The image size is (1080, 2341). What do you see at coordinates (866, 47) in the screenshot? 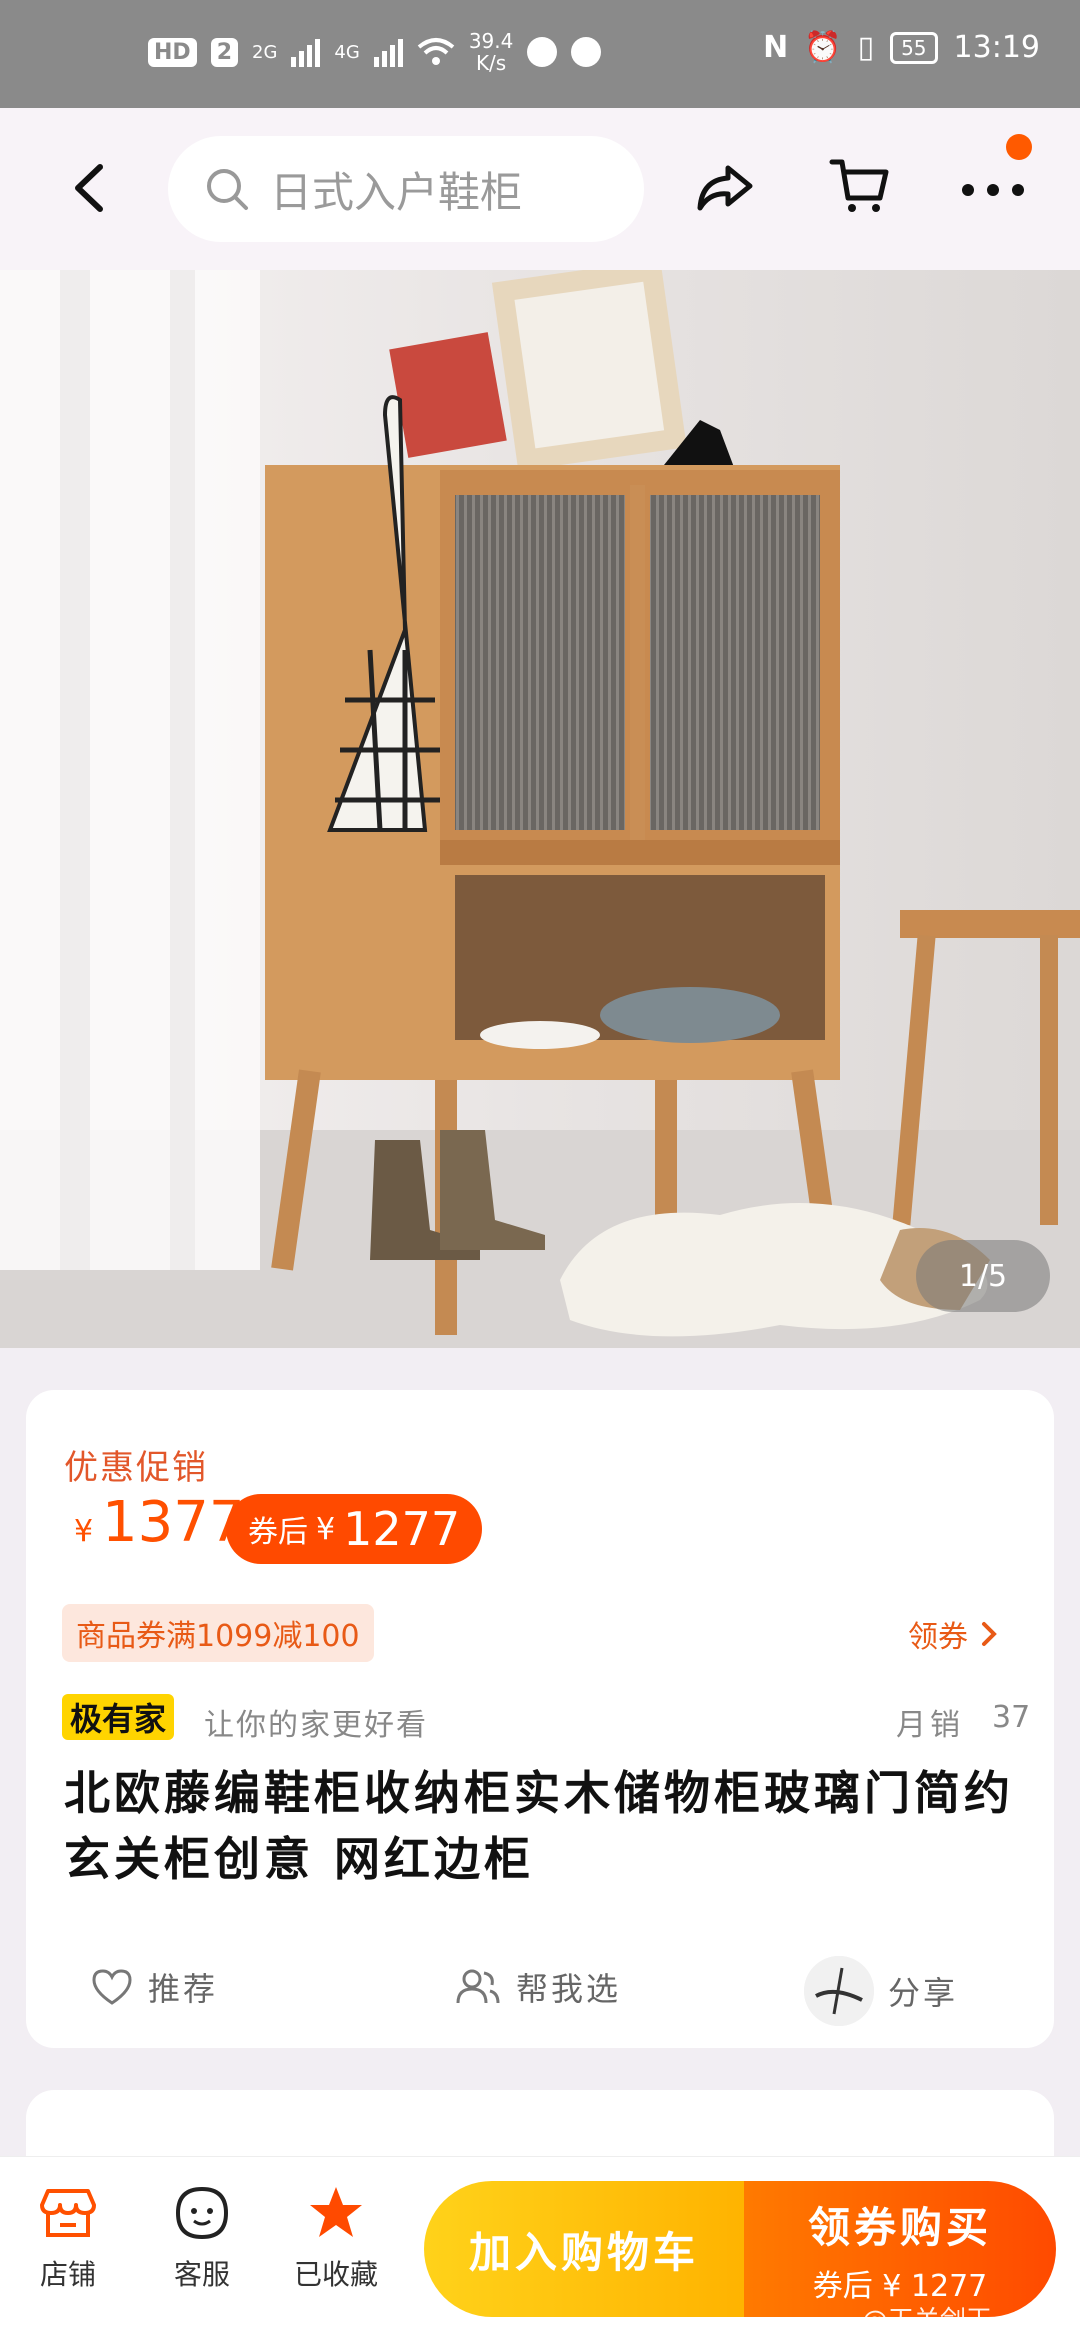
I see `vibrate-icon: ▯` at bounding box center [866, 47].